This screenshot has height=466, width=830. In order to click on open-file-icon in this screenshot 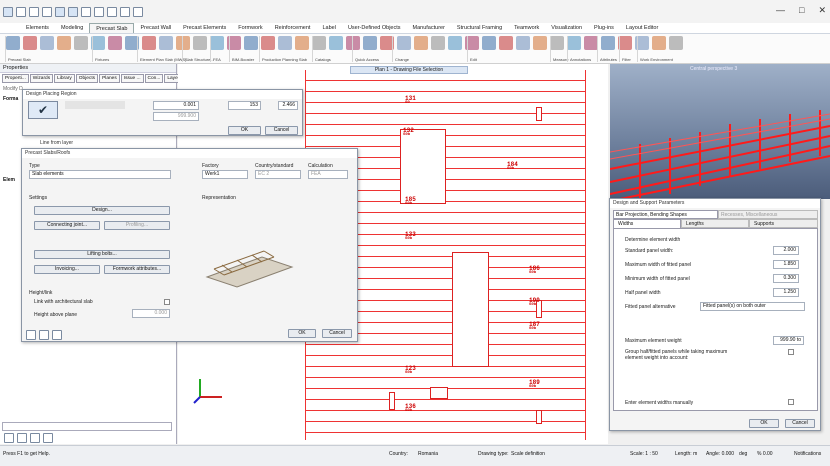, I will do `click(34, 11)`.